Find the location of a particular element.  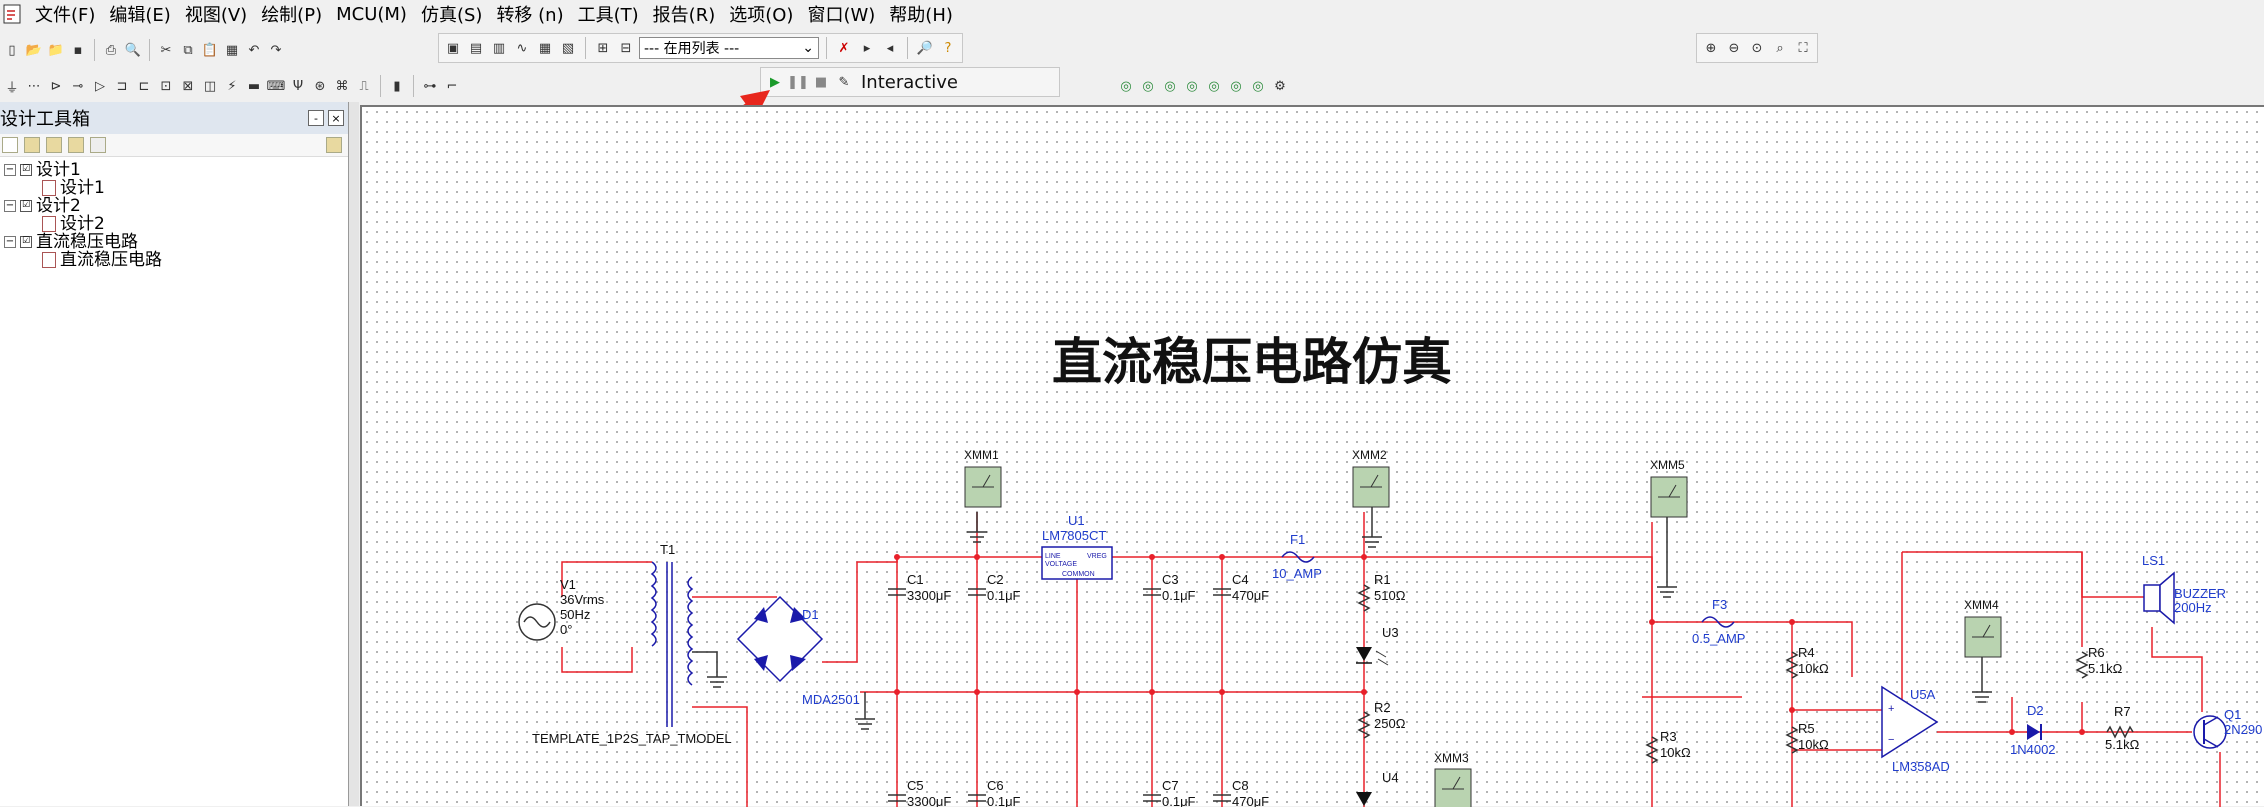

print-preview-icon: 🔍 is located at coordinates (133, 50).